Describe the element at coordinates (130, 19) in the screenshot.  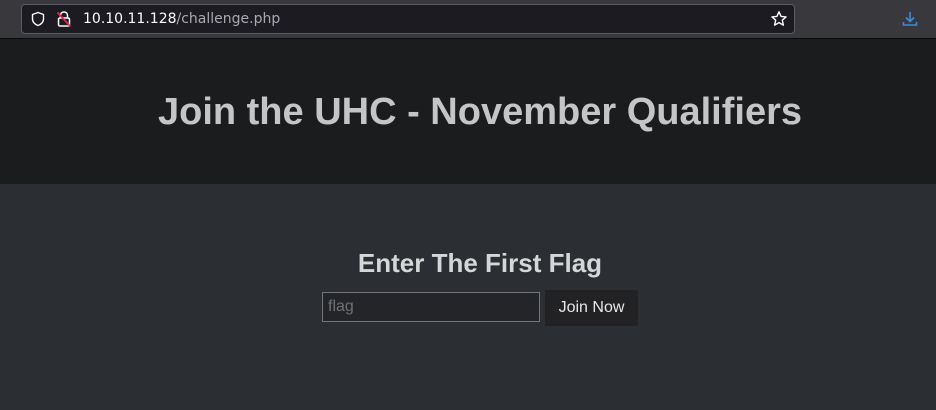
I see `url-host: 10.10.11.128` at that location.